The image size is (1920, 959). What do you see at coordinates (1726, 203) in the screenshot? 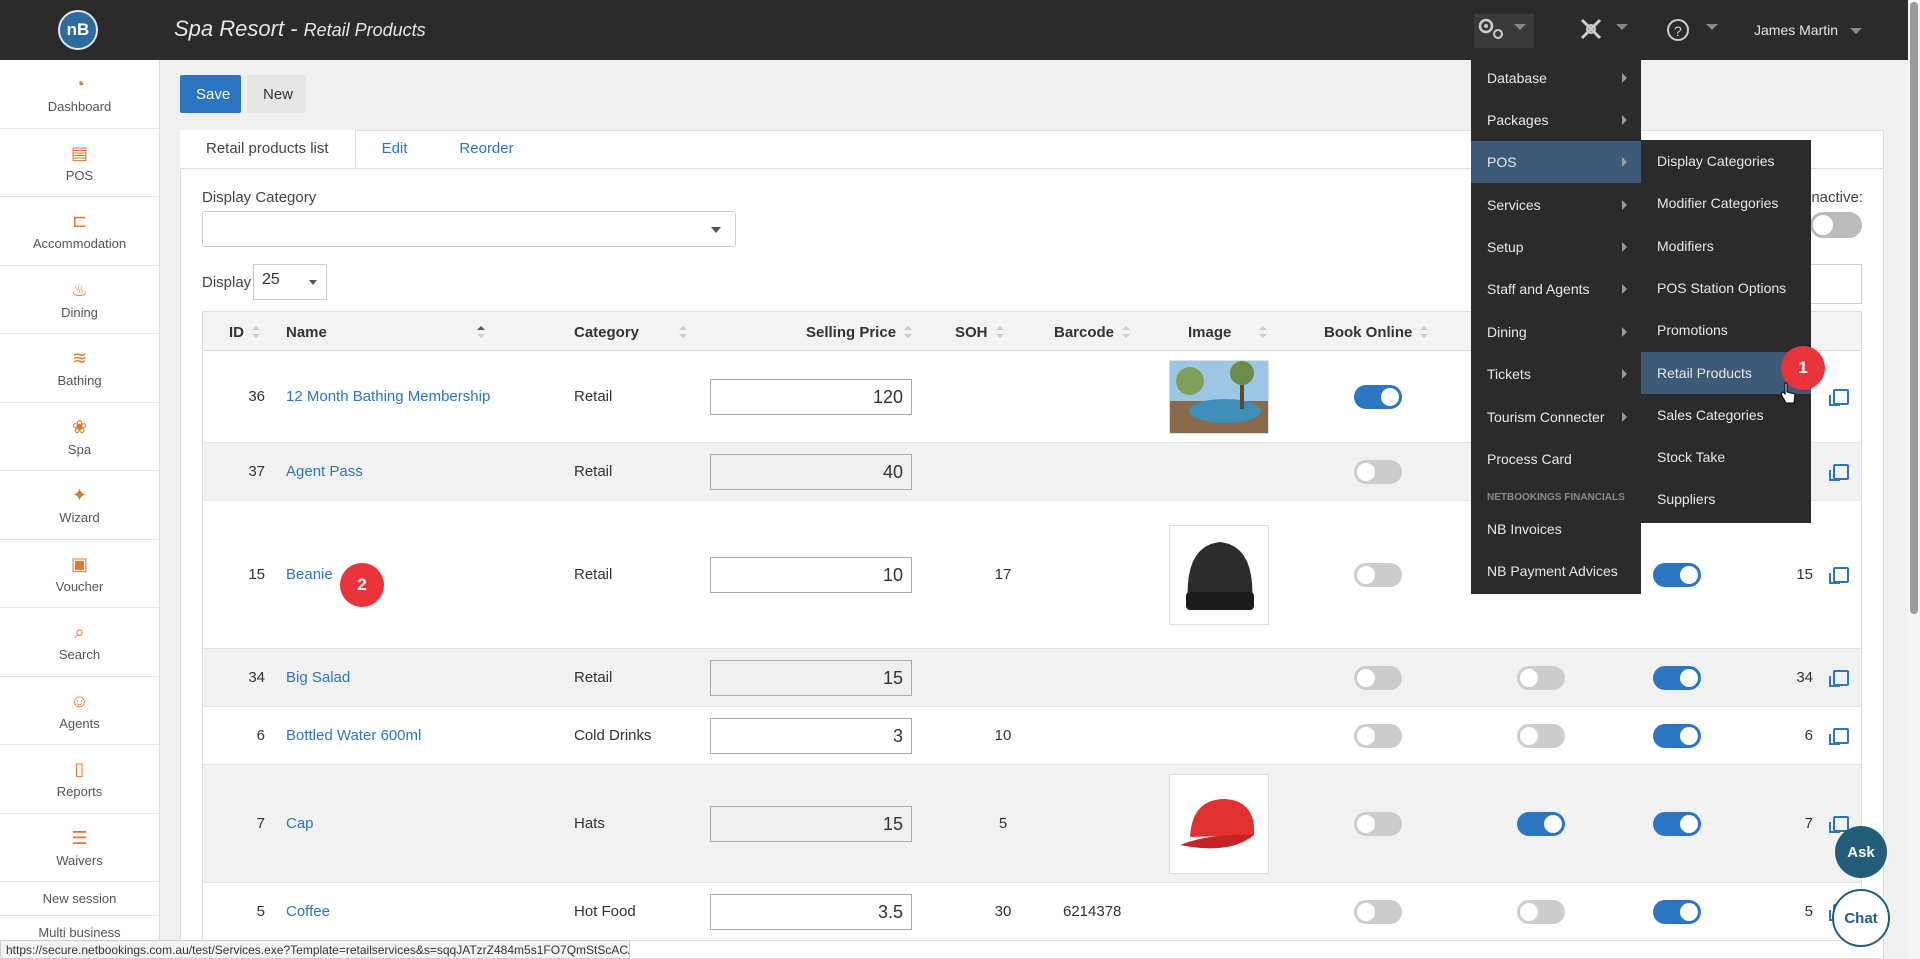
I see `submenu-item-modifier-categories: Modifier Categories` at bounding box center [1726, 203].